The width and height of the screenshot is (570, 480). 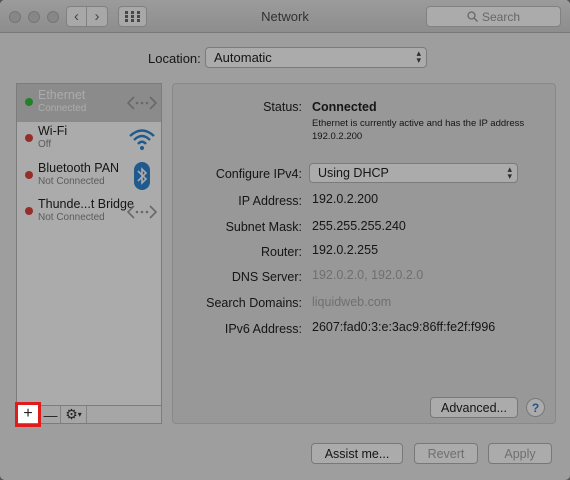 What do you see at coordinates (28, 414) in the screenshot?
I see `highlight-box` at bounding box center [28, 414].